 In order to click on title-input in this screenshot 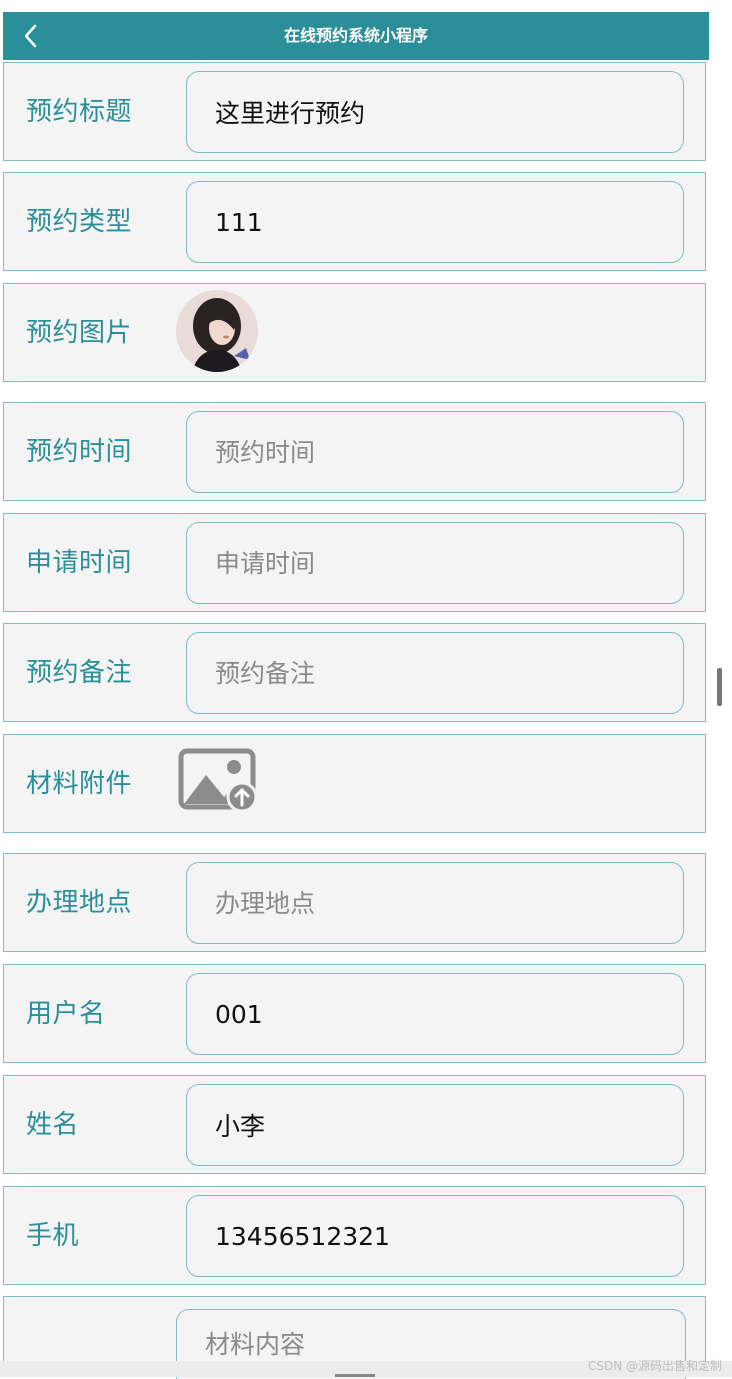, I will do `click(435, 112)`.